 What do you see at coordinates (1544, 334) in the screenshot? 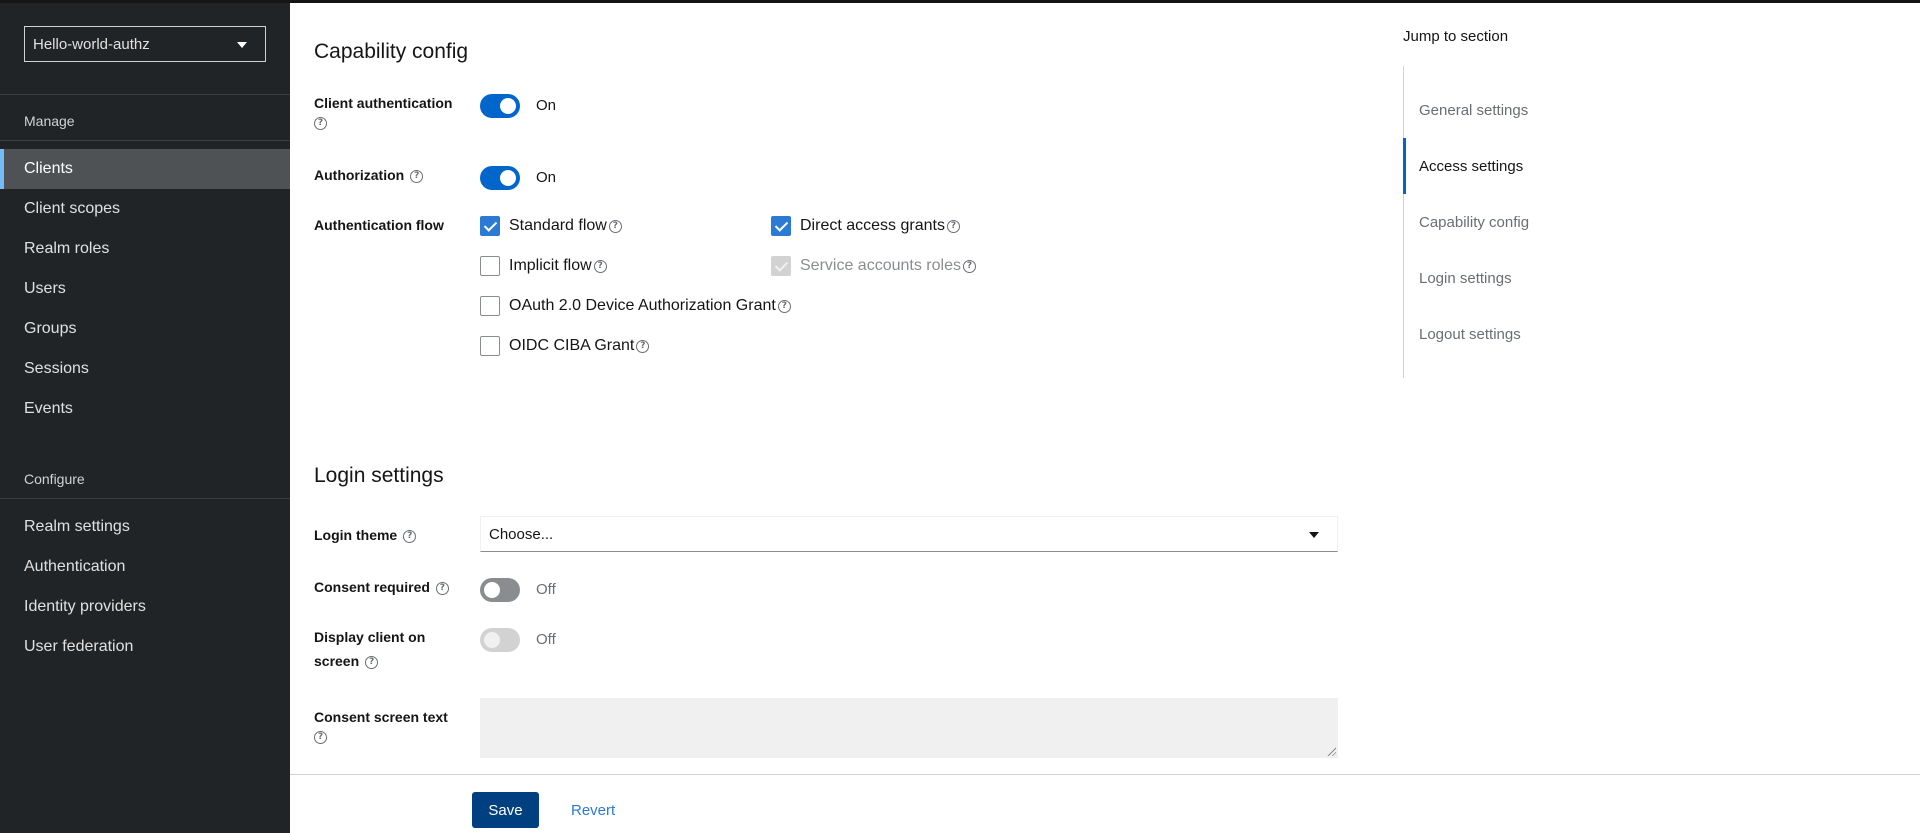
I see `jump-item-logout-settings: Logout settings` at bounding box center [1544, 334].